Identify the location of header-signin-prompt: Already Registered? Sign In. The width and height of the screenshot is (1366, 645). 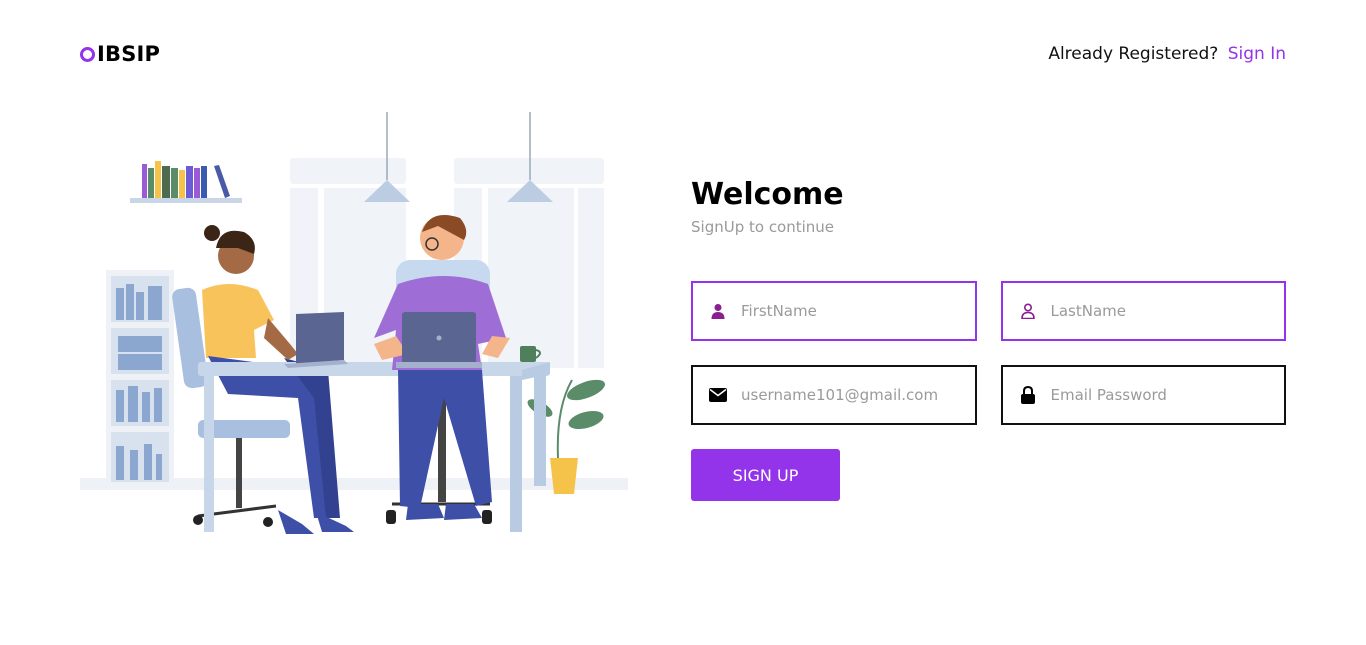
(1167, 54).